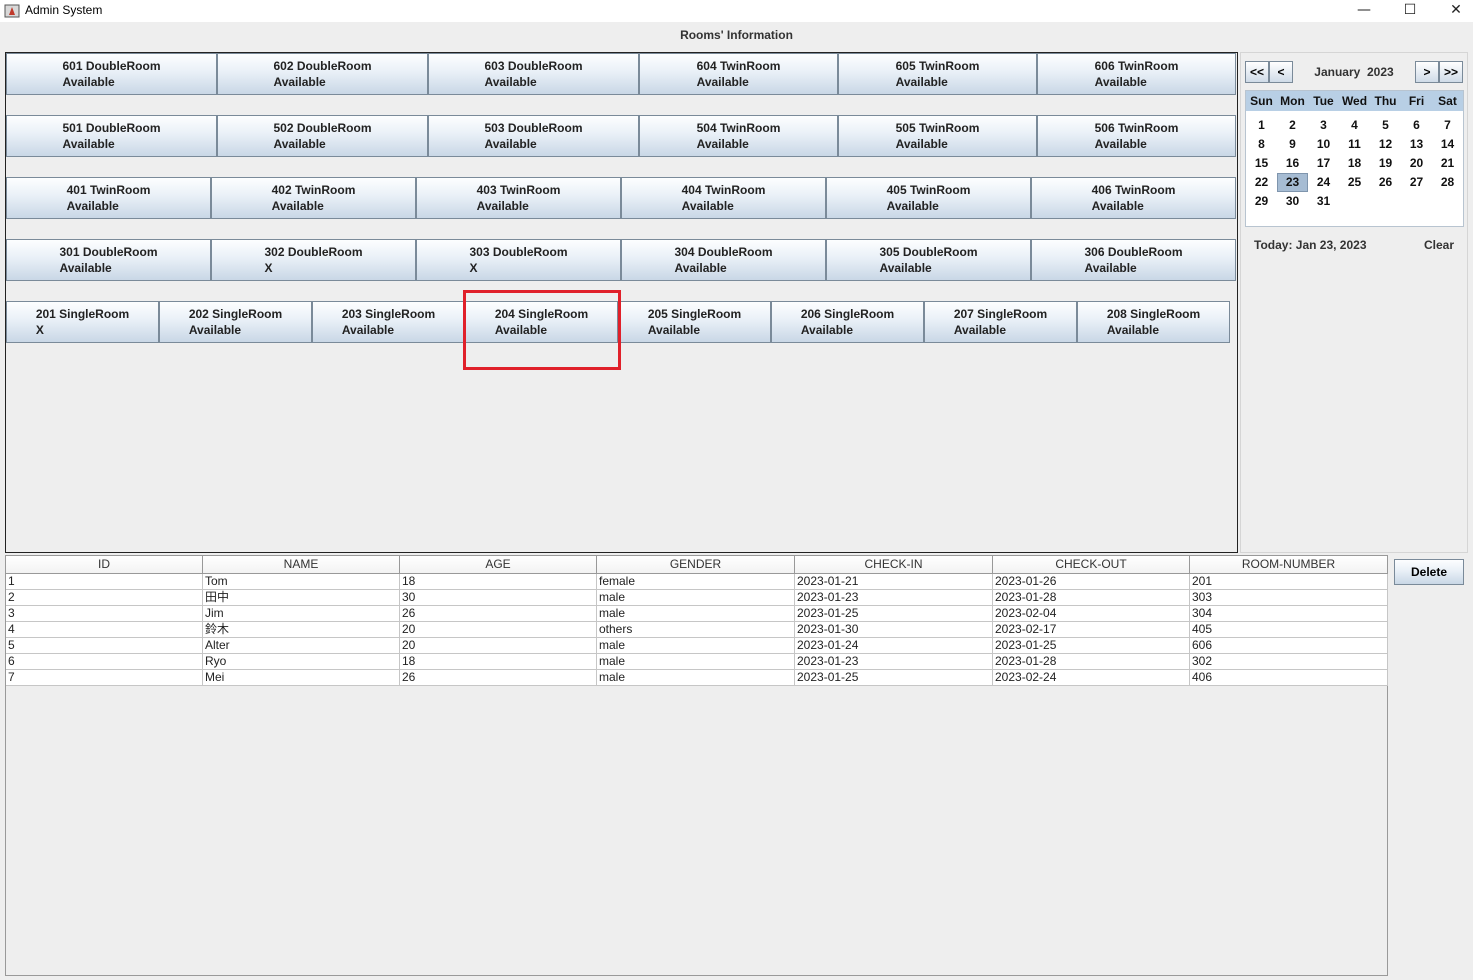 The height and width of the screenshot is (980, 1473). I want to click on close-button: ✕, so click(1453, 11).